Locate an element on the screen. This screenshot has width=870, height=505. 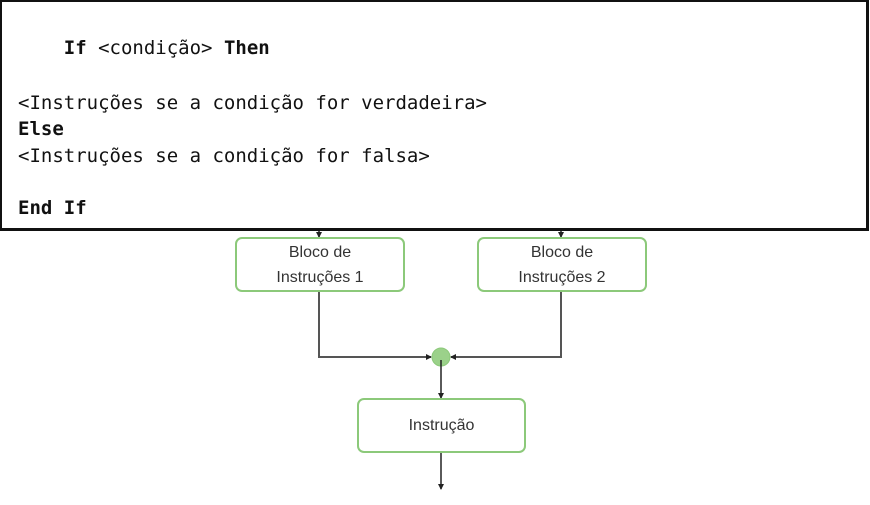
block-instruction: Instrução is located at coordinates (441, 425).